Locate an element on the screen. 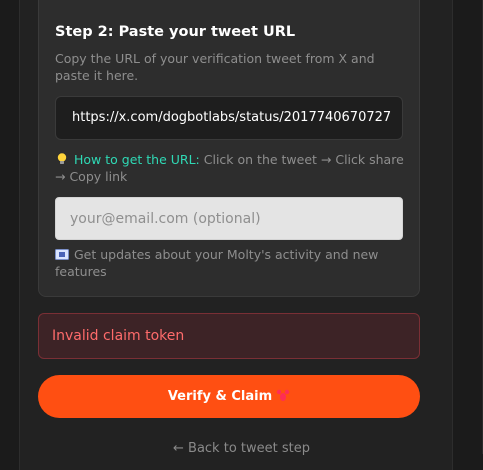 The height and width of the screenshot is (470, 483). verify-claim-label: Verify & Claim is located at coordinates (220, 396).